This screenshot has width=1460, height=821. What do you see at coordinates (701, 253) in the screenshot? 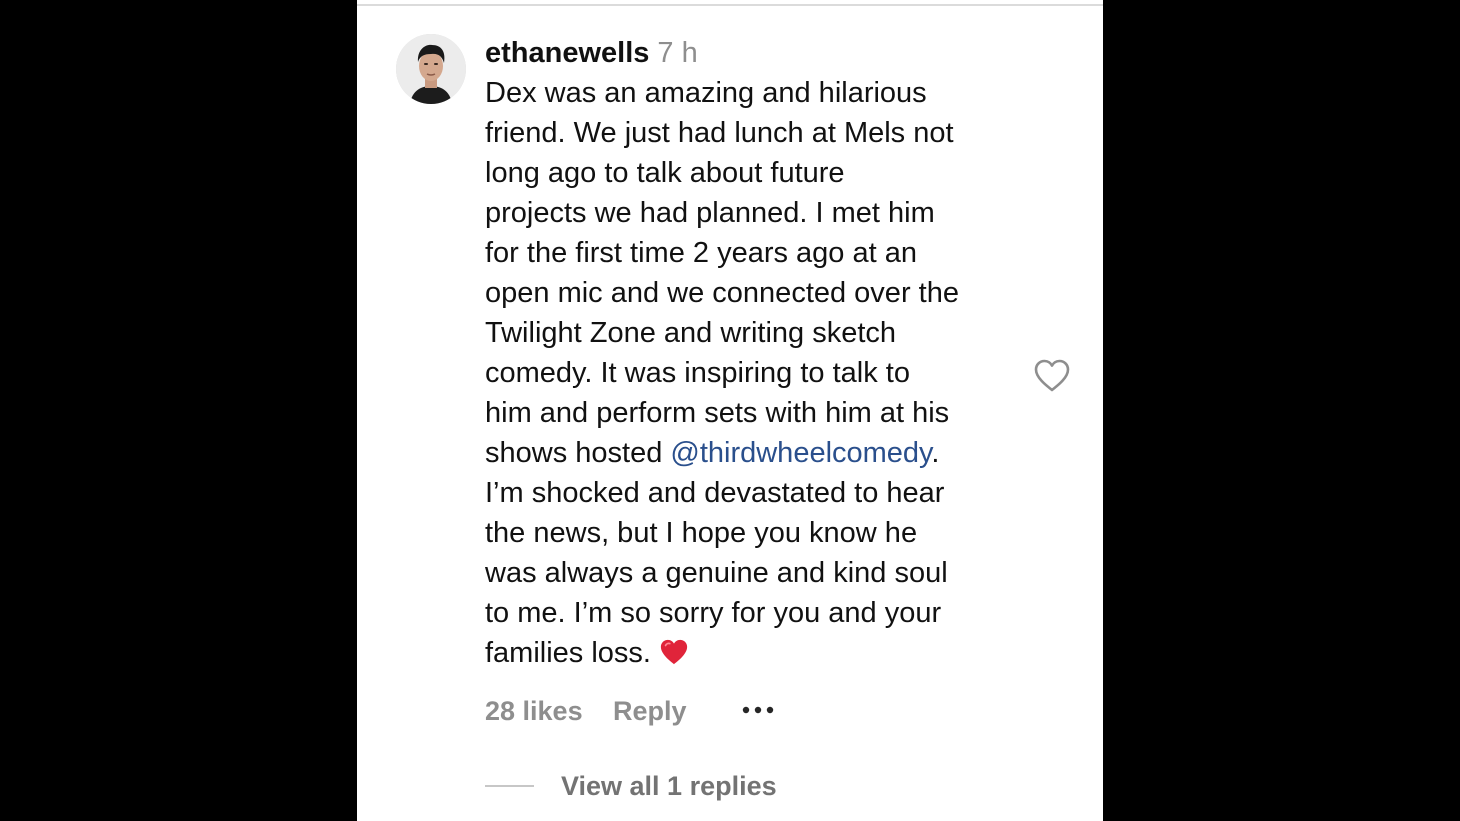
I see `comment-text-line: for the first time 2 years ago at an` at bounding box center [701, 253].